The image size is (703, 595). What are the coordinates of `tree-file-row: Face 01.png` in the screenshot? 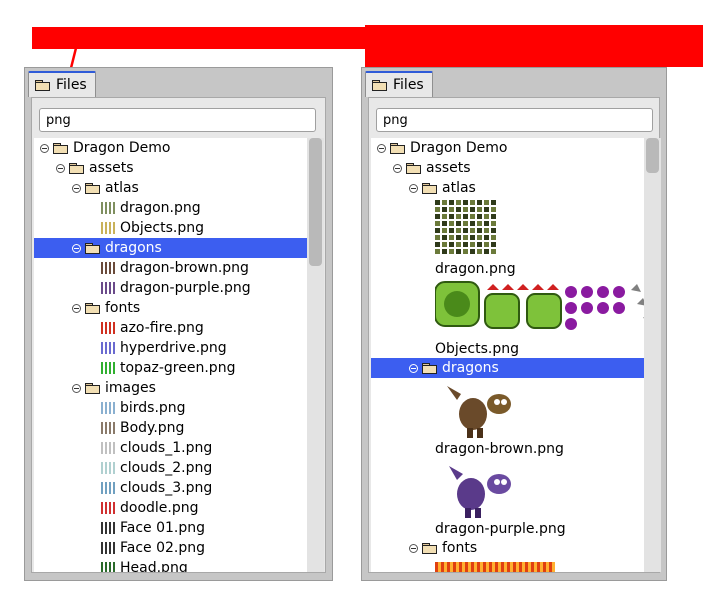 It's located at (170, 528).